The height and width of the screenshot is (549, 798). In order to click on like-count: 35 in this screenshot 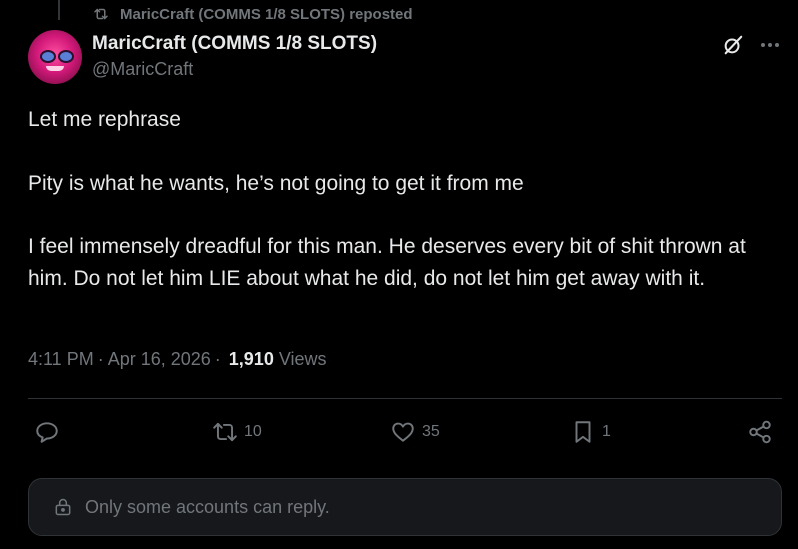, I will do `click(431, 431)`.